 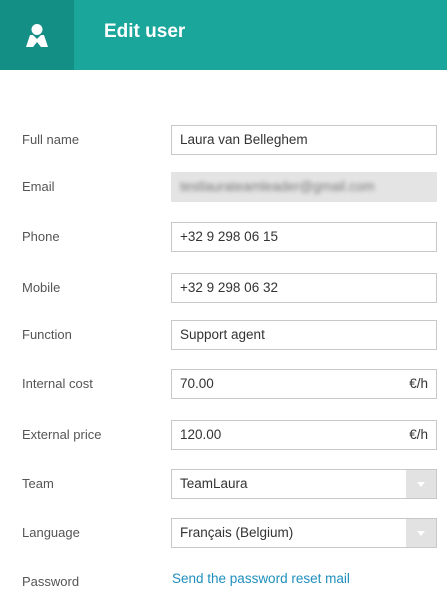 I want to click on language-label: Language, so click(x=51, y=532).